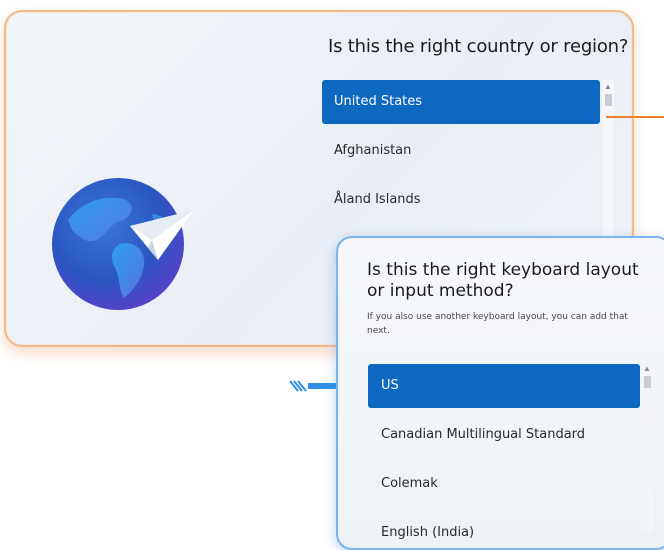  What do you see at coordinates (504, 484) in the screenshot?
I see `keyboard-item-colemak: Colemak` at bounding box center [504, 484].